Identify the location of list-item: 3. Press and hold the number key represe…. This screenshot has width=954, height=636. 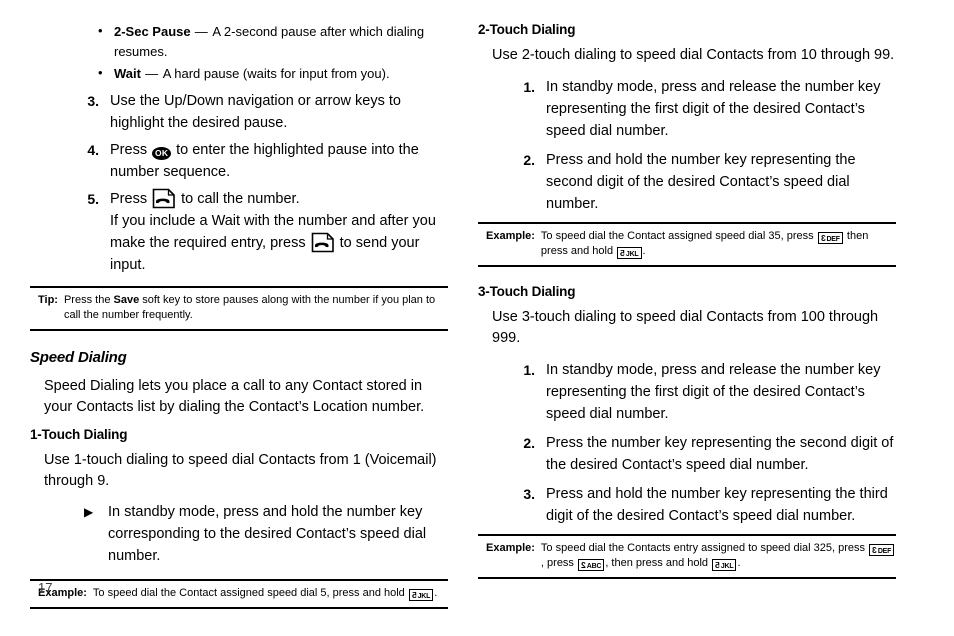
(708, 505).